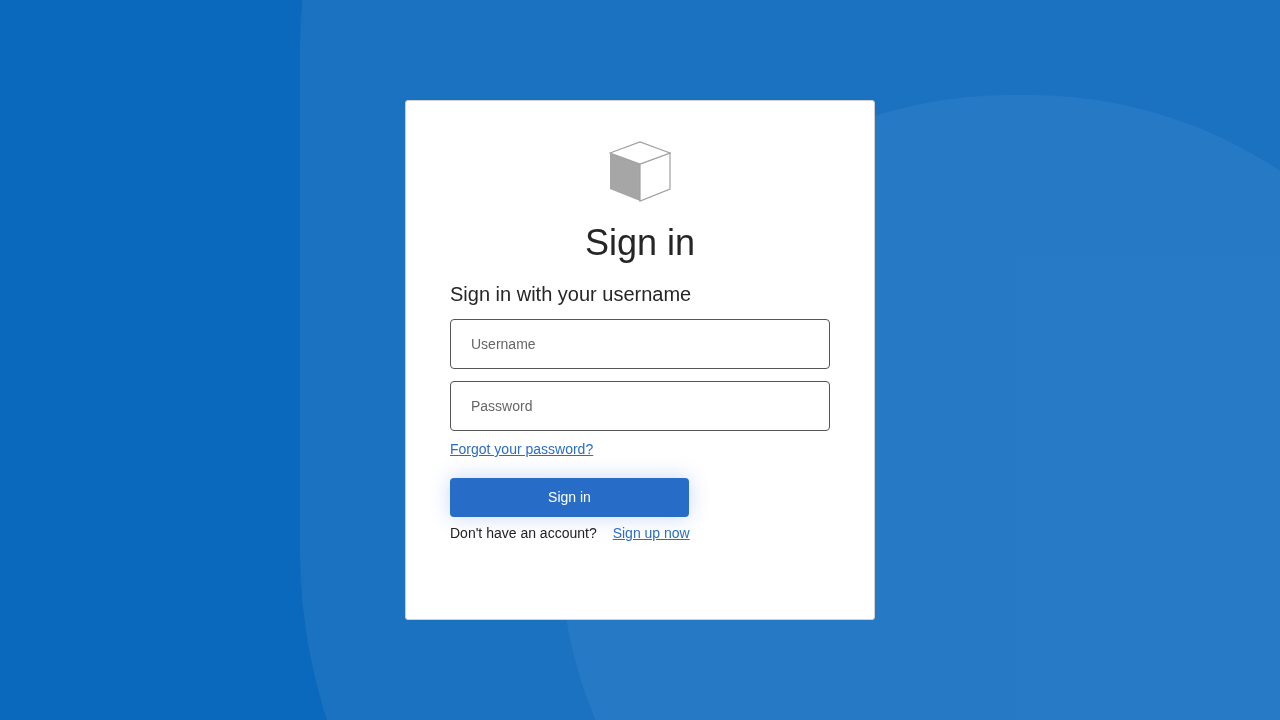  Describe the element at coordinates (569, 497) in the screenshot. I see `sign-in-button: Sign in` at that location.